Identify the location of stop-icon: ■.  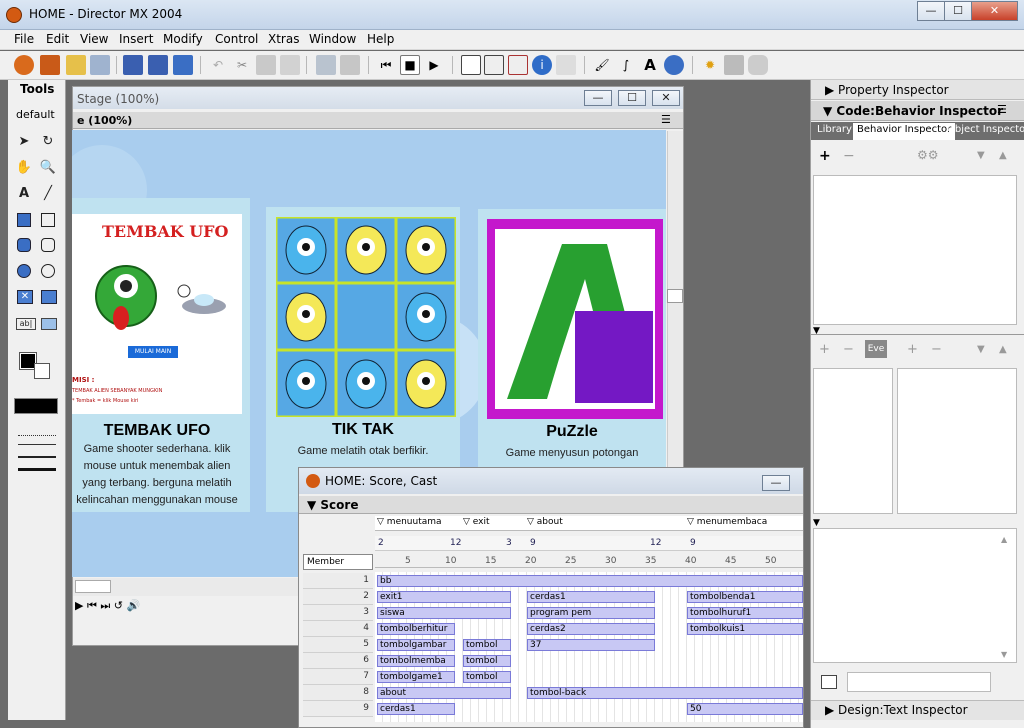
(410, 65).